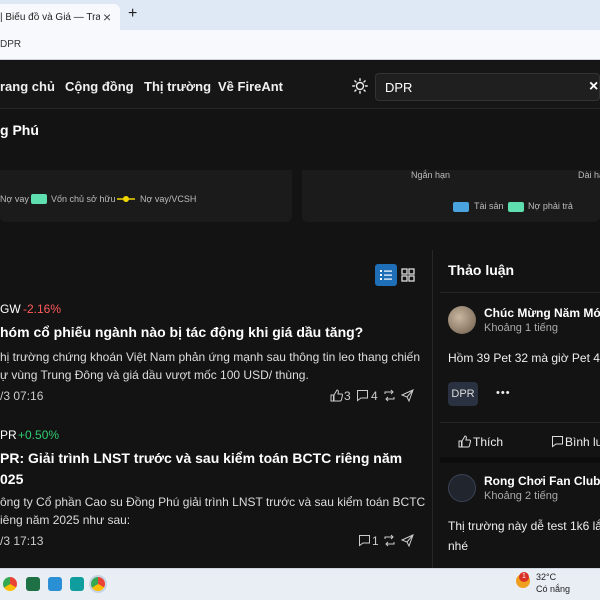  Describe the element at coordinates (19, 130) in the screenshot. I see `company-name: g Phú` at that location.